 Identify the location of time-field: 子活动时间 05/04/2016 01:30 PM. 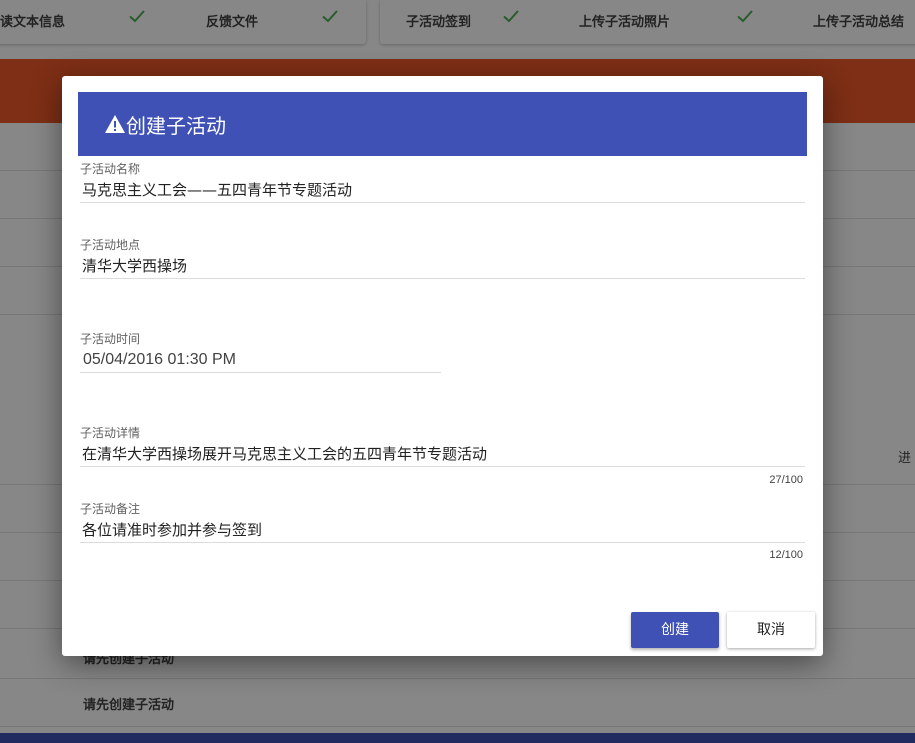
(260, 352).